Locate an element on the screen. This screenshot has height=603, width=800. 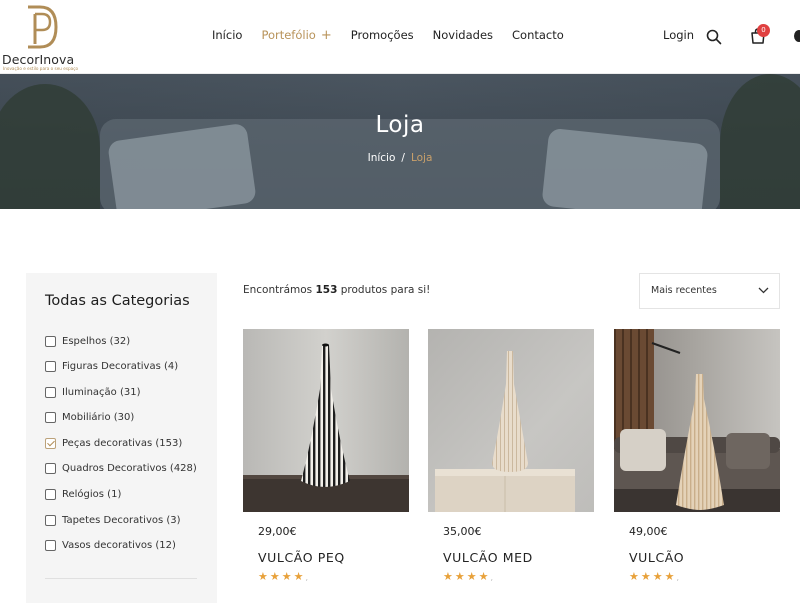
brand-name: DecorInova is located at coordinates (38, 59).